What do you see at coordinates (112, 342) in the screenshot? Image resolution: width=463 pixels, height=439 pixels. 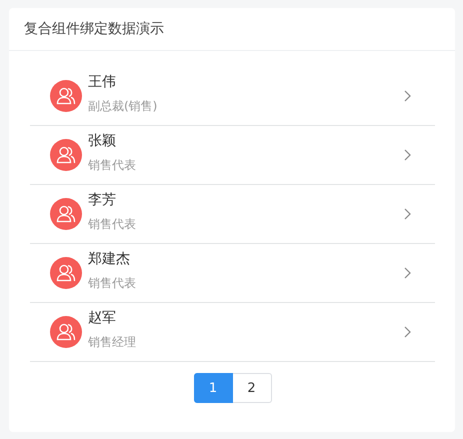 I see `contact-role: 销售经理` at bounding box center [112, 342].